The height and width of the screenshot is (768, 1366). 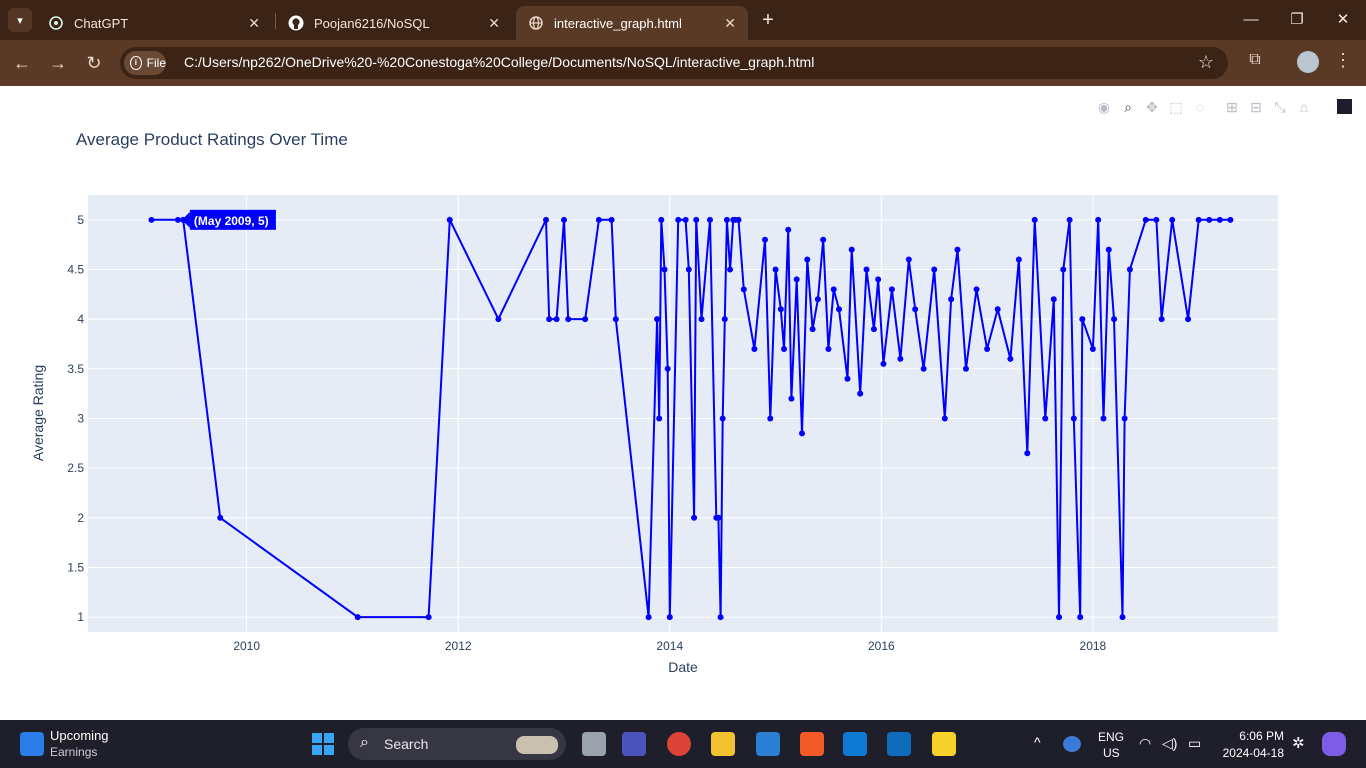 What do you see at coordinates (154, 23) in the screenshot?
I see `tab-chatgpt: ChatGPT ✕` at bounding box center [154, 23].